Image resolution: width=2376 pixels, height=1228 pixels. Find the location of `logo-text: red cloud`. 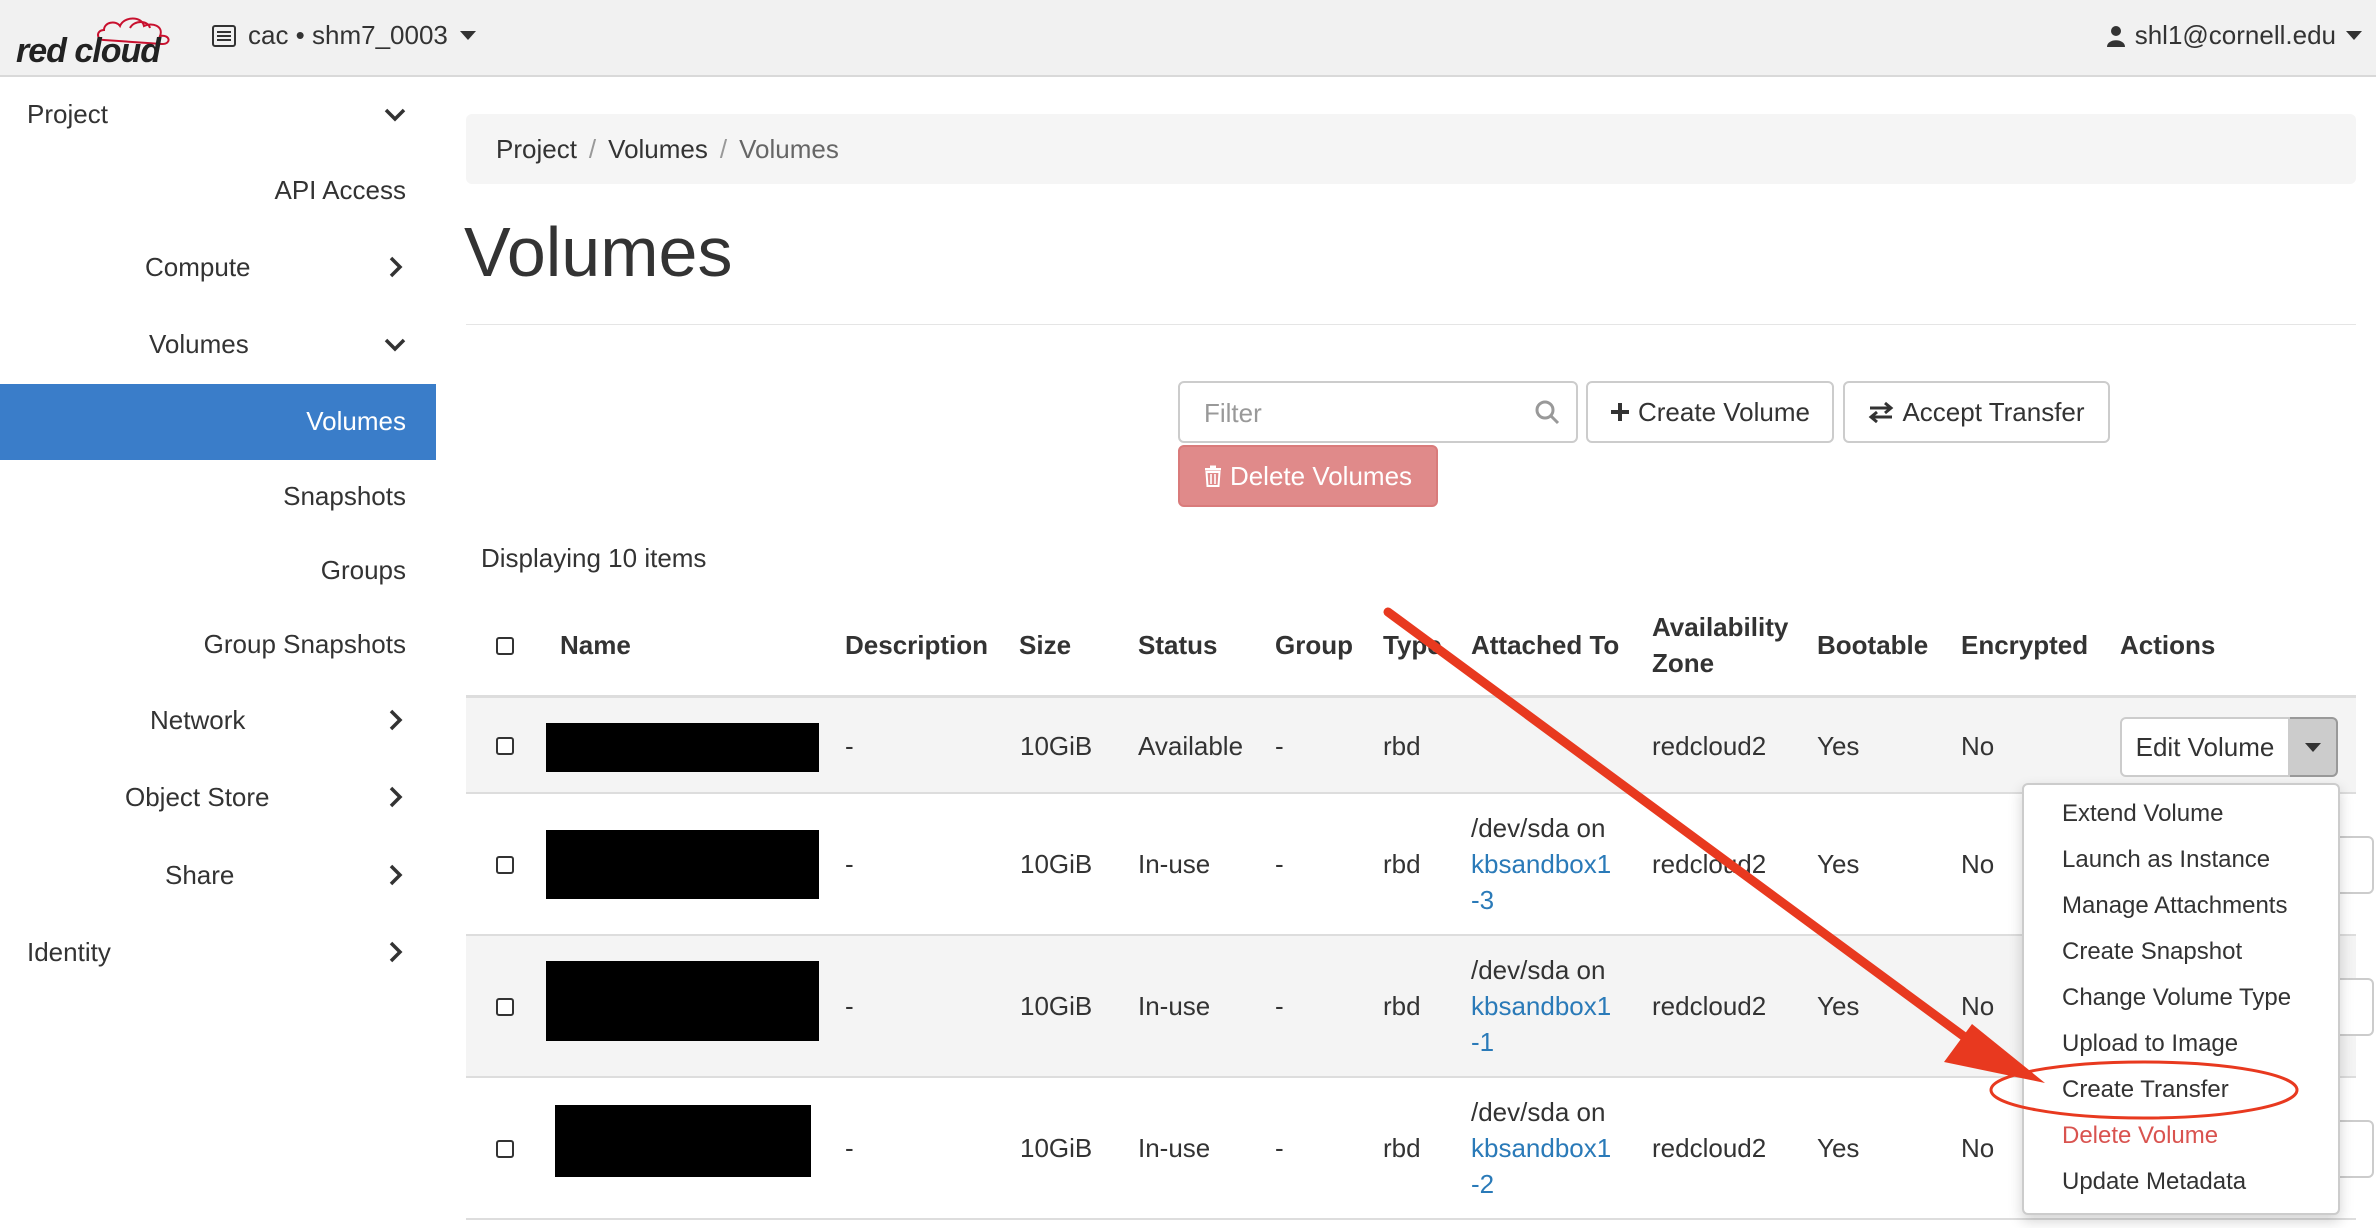

logo-text: red cloud is located at coordinates (88, 51).